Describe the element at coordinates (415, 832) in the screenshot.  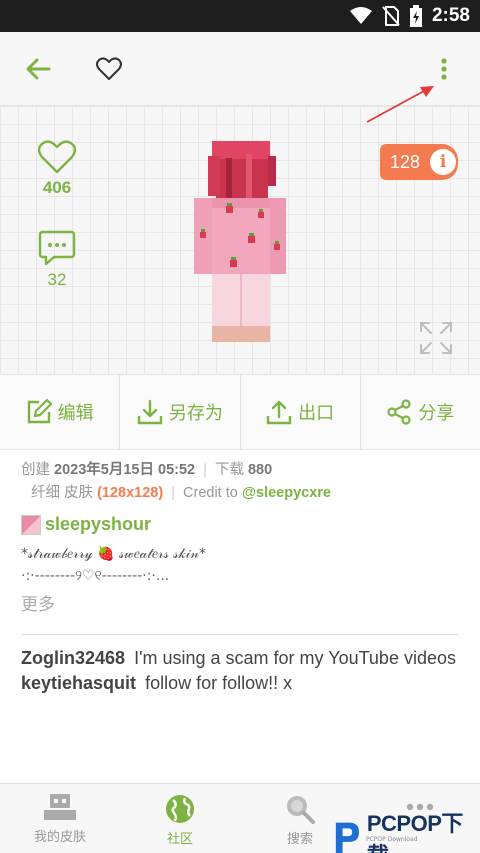
I see `watermark-brand: PCPOP下载` at that location.